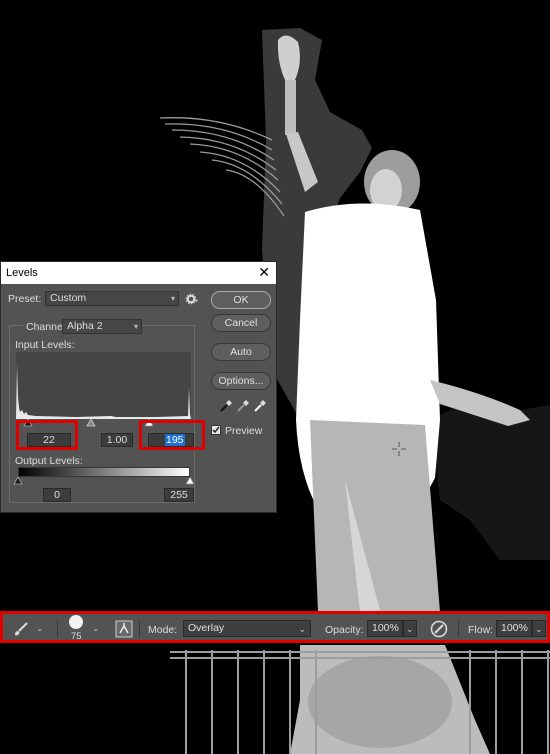 This screenshot has width=550, height=754. What do you see at coordinates (206, 628) in the screenshot?
I see `mode-value: Overlay` at bounding box center [206, 628].